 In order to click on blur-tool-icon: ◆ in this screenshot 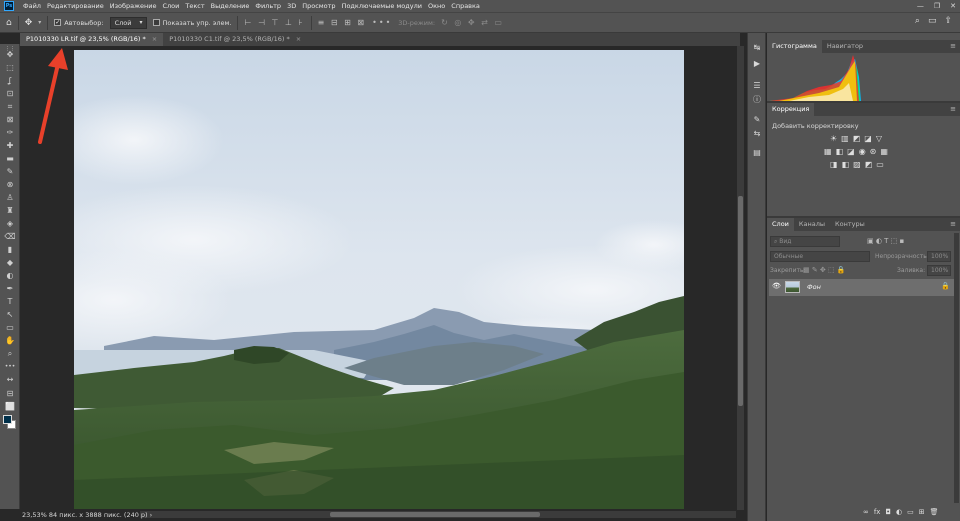, I will do `click(10, 262)`.